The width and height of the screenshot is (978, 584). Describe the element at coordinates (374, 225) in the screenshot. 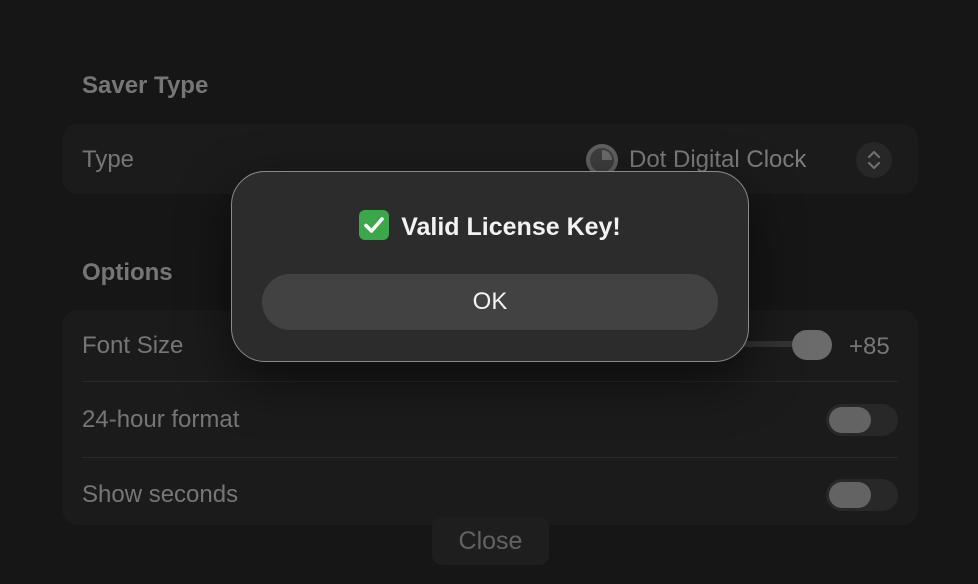

I see `check-mark-button-icon` at that location.